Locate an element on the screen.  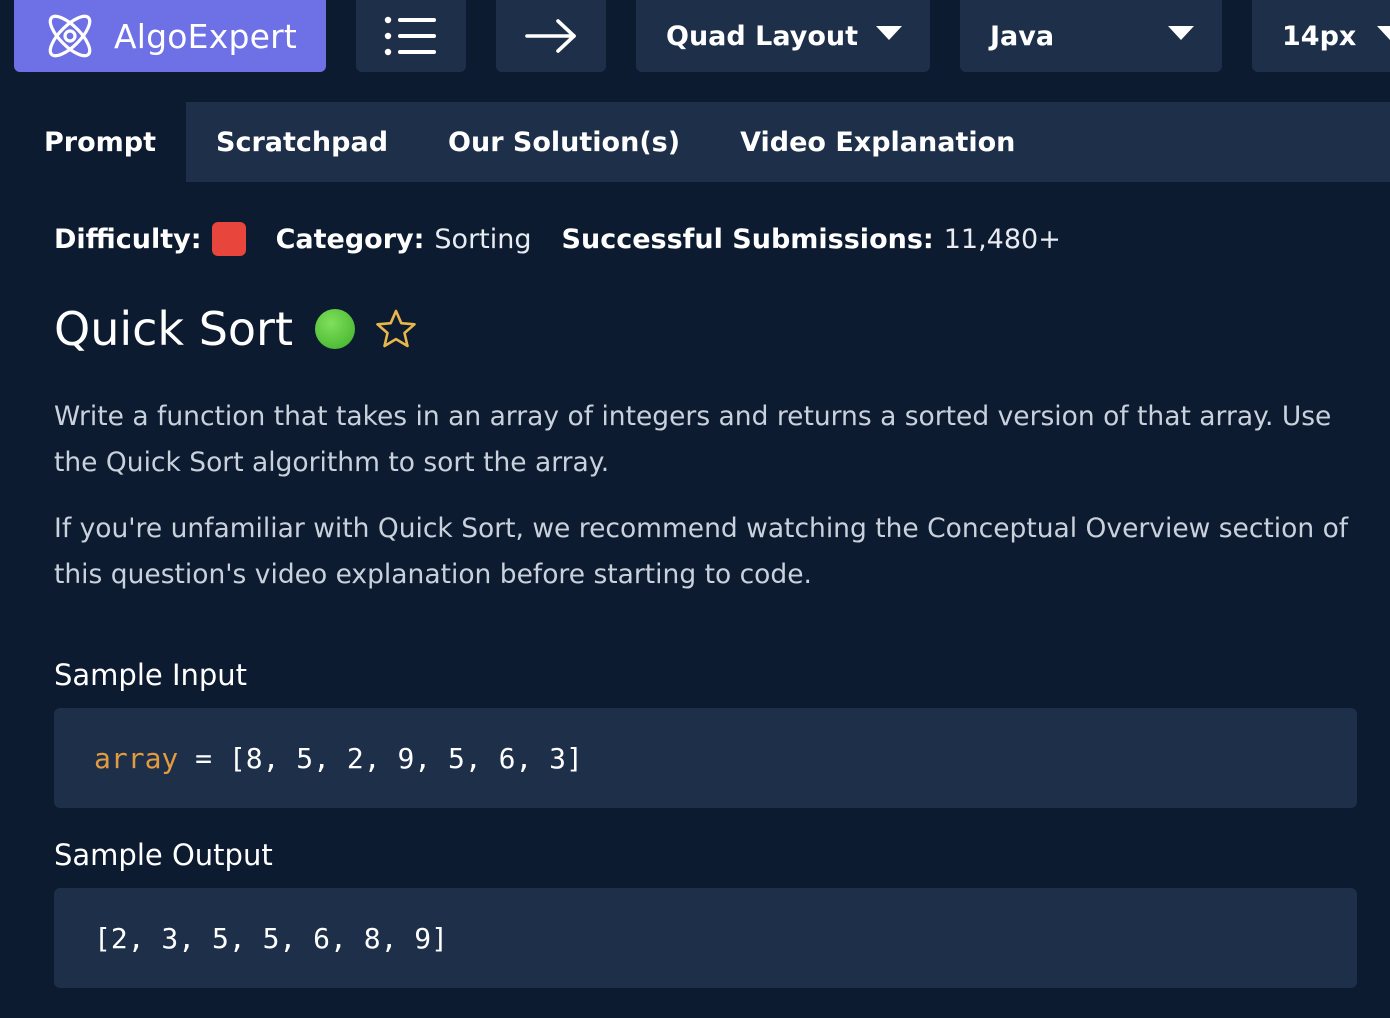
tab-our-solutions: Our Solution(s) is located at coordinates (564, 142).